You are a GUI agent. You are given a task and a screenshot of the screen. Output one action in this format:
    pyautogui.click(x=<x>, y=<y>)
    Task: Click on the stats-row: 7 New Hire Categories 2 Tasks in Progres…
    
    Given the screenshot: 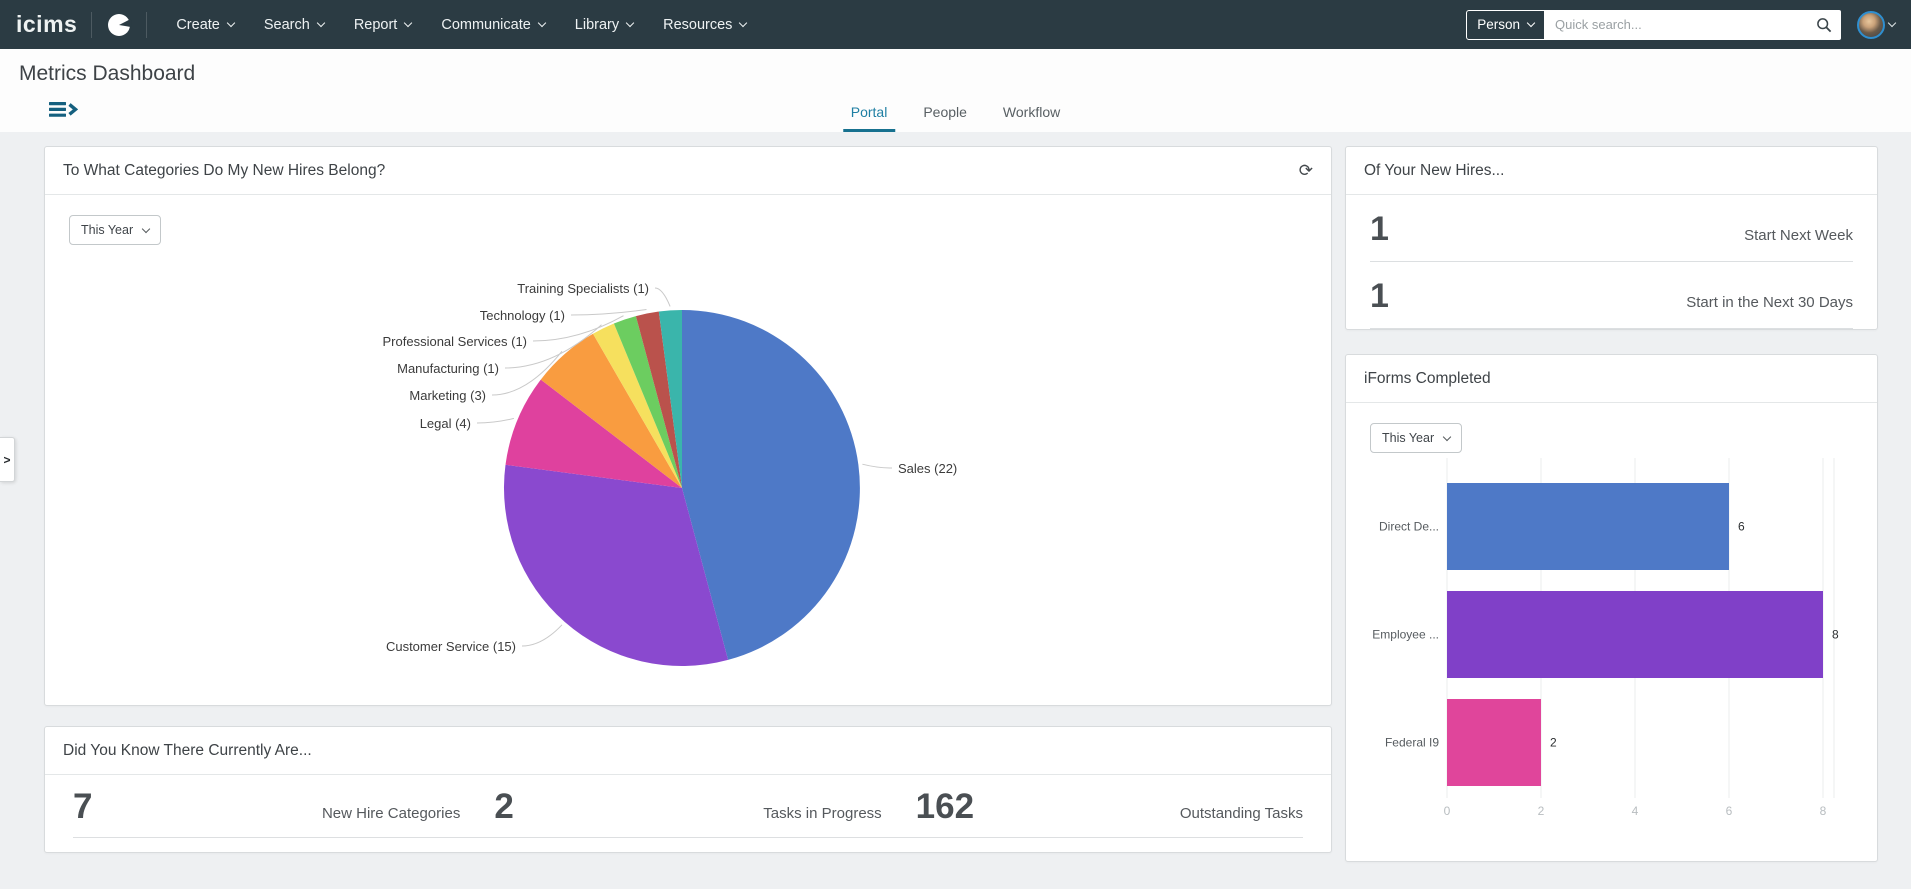 What is the action you would take?
    pyautogui.click(x=688, y=813)
    